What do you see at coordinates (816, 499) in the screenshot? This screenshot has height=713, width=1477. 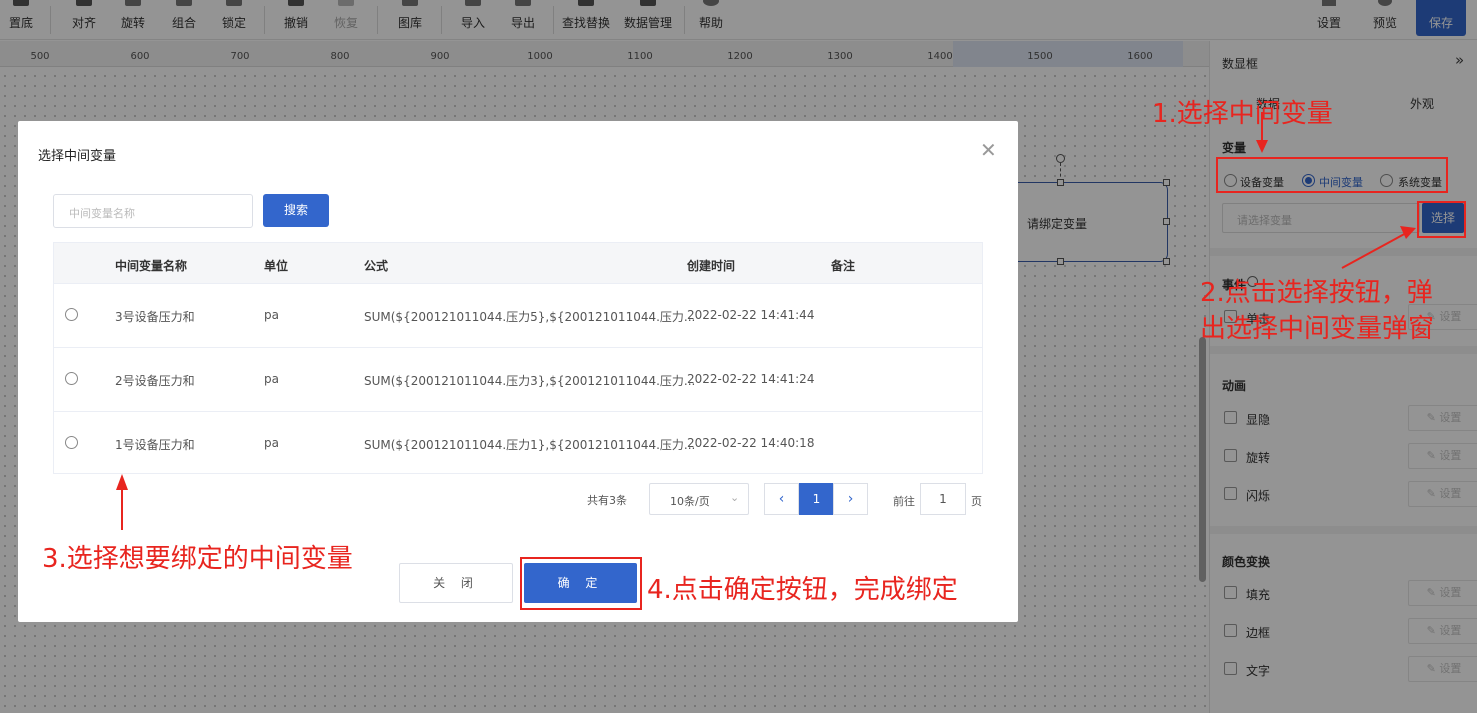 I see `page-number-current: 1` at bounding box center [816, 499].